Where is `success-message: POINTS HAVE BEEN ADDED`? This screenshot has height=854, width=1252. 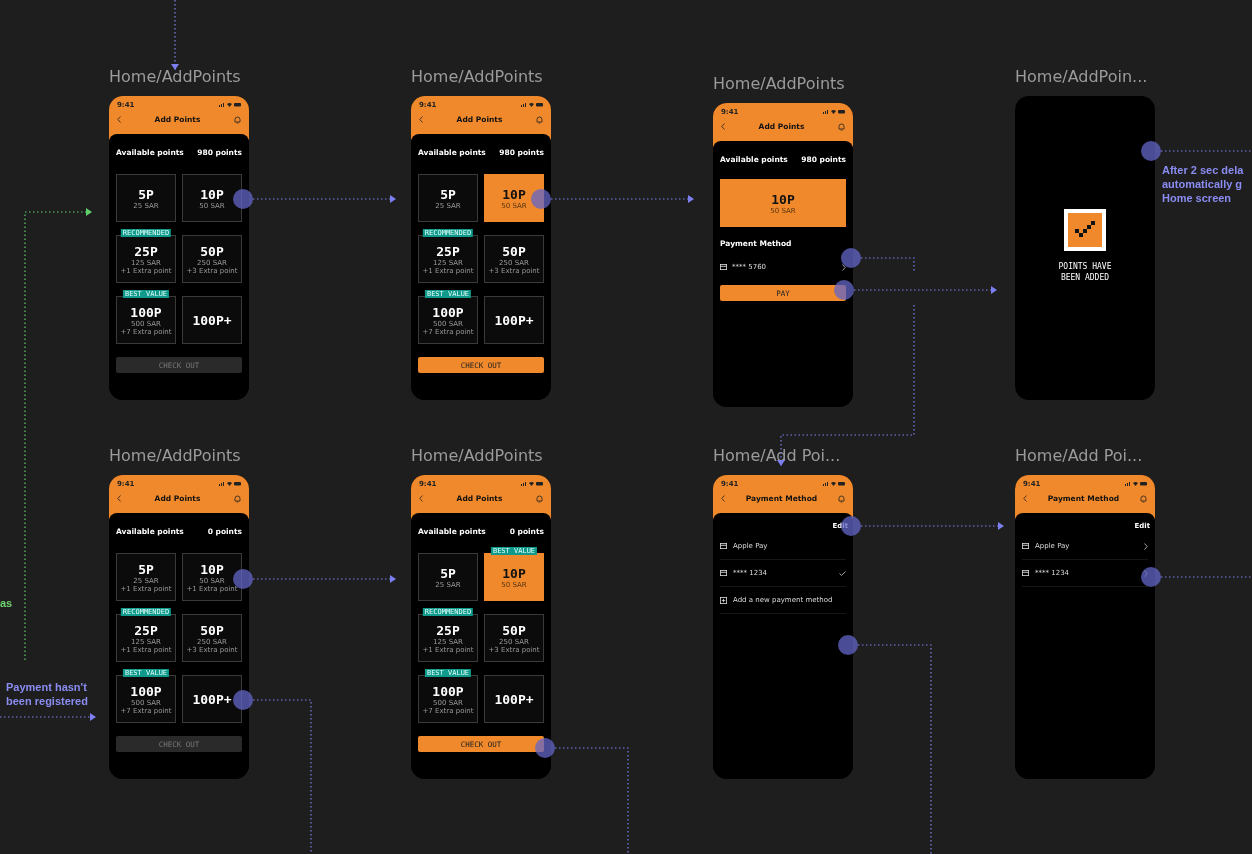
success-message: POINTS HAVE BEEN ADDED is located at coordinates (1085, 272).